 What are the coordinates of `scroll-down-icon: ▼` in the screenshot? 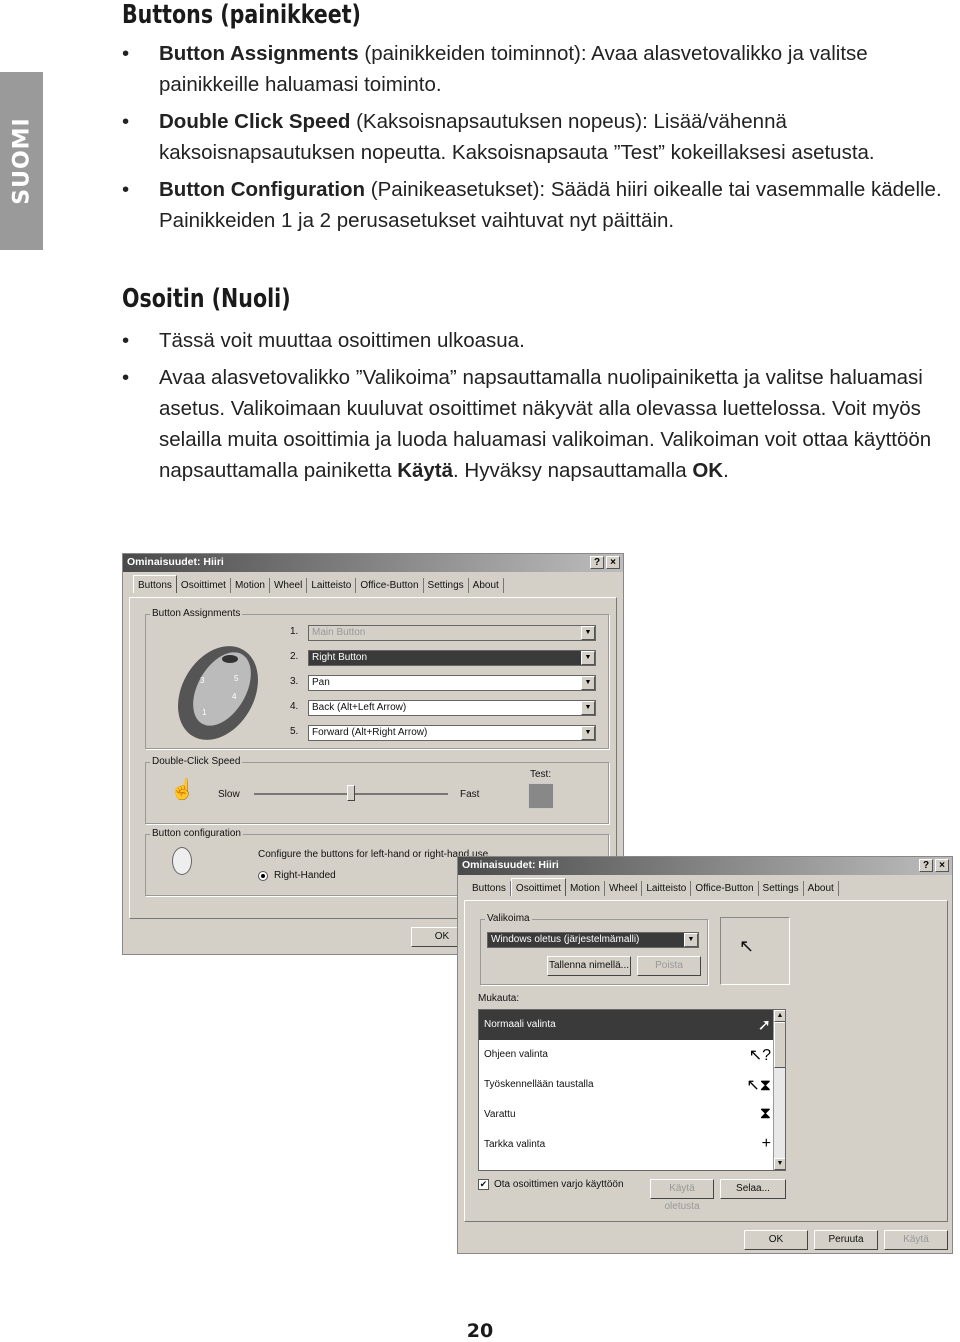 It's located at (779, 1164).